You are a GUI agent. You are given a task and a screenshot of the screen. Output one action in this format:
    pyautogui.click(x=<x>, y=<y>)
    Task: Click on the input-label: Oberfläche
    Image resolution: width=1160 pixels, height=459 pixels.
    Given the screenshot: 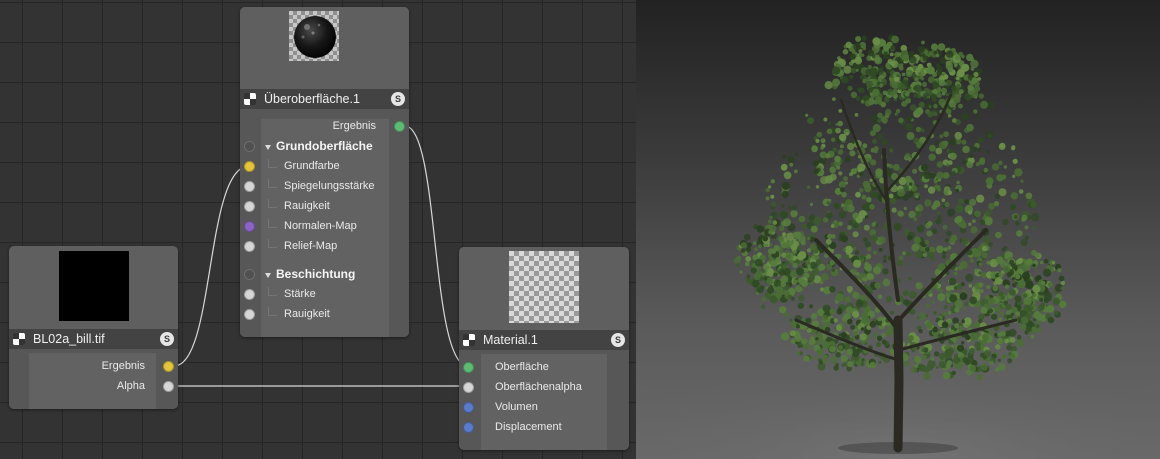 What is the action you would take?
    pyautogui.click(x=522, y=367)
    